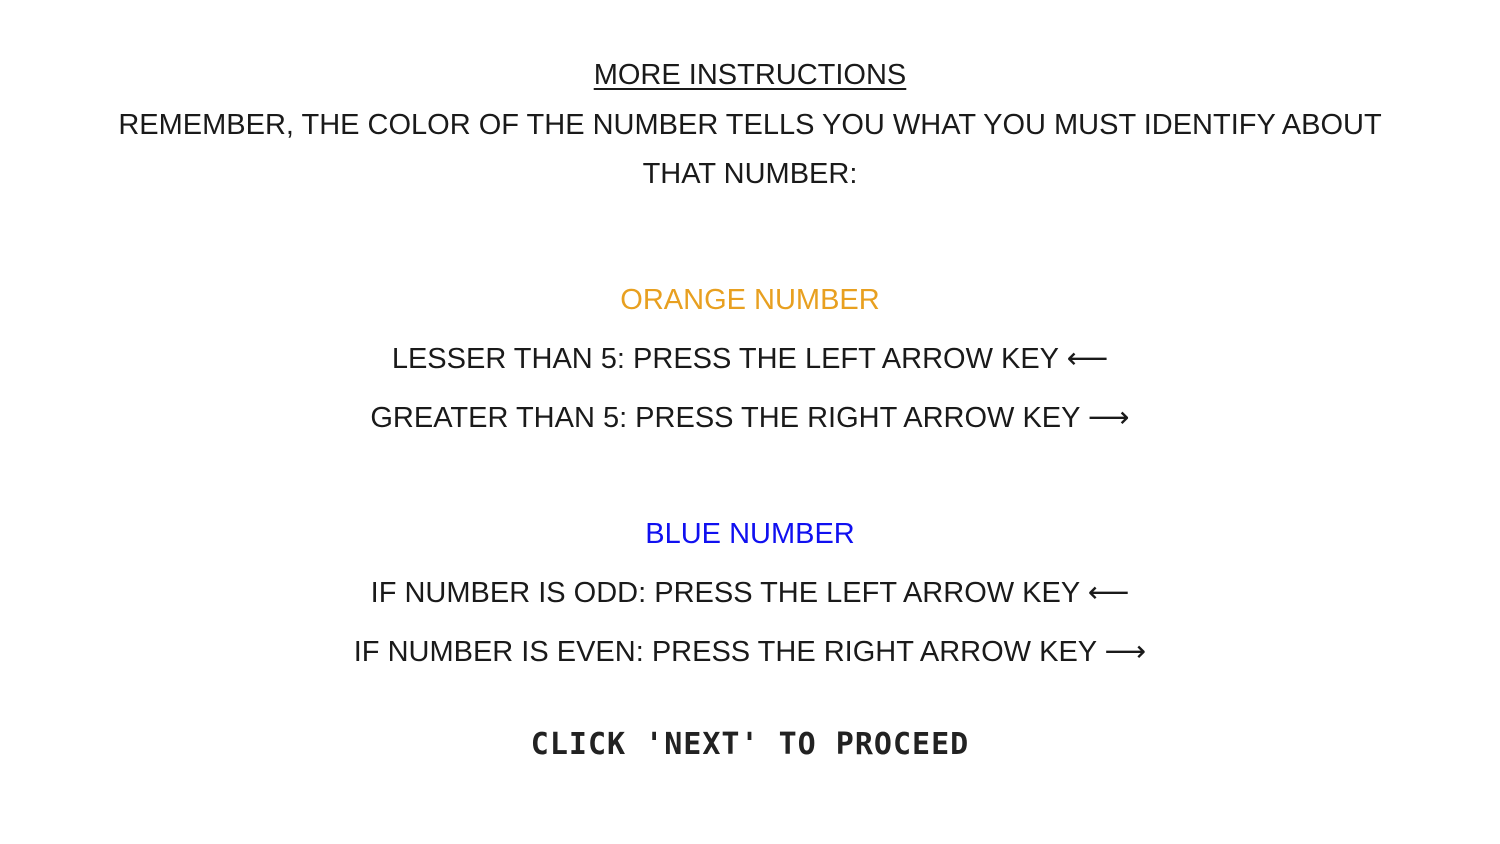 The image size is (1500, 844). Describe the element at coordinates (750, 75) in the screenshot. I see `page-title: MORE INSTRUCTIONS` at that location.